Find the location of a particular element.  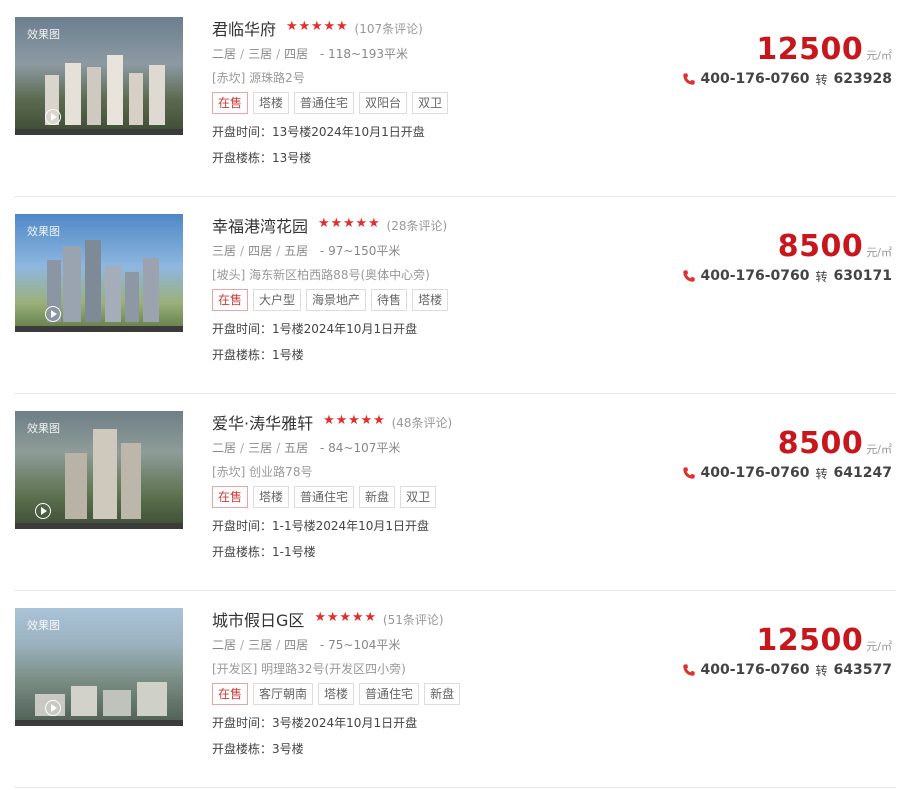

open-building: 开盘楼栋：1号楼 is located at coordinates (258, 355).